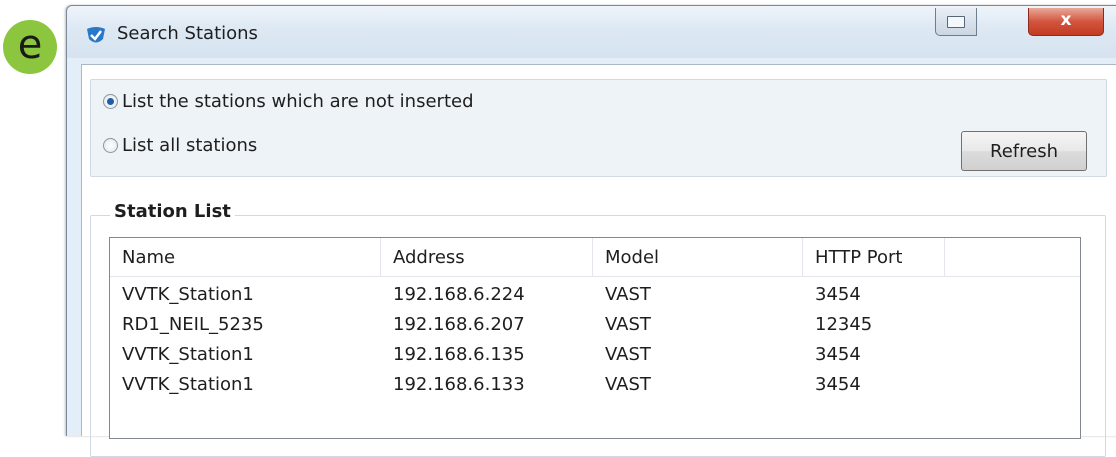 The image size is (1116, 457). I want to click on radio-all-stations: List all stations, so click(180, 145).